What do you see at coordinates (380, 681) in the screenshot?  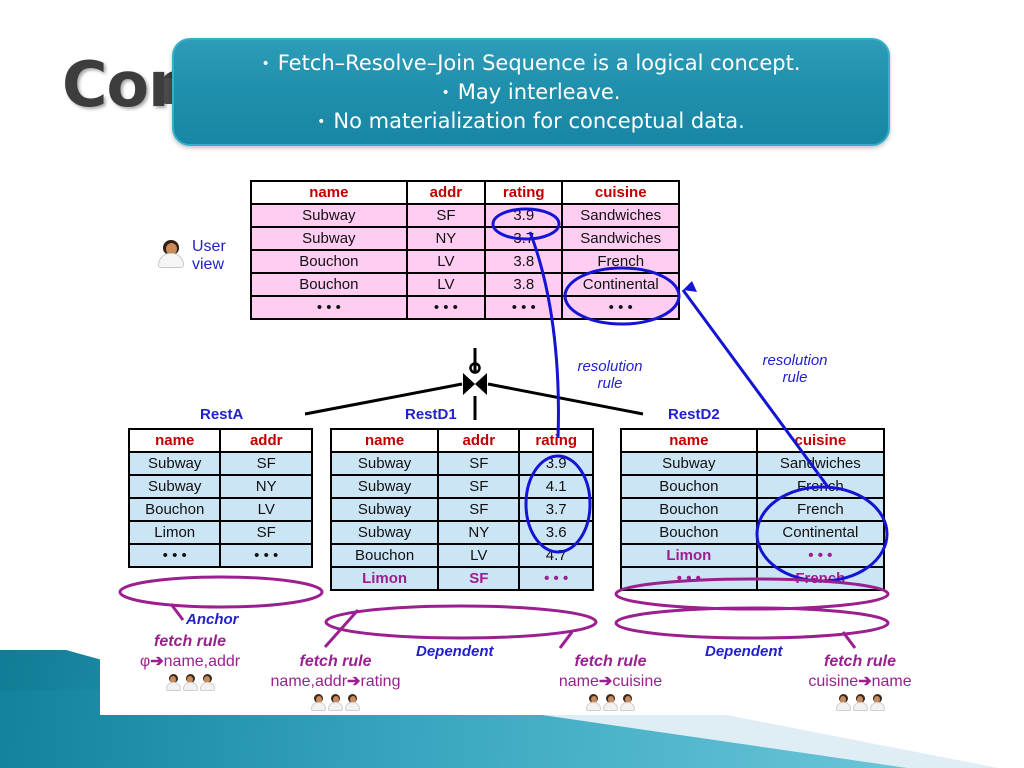 I see `fetch-rule-rhs: rating` at bounding box center [380, 681].